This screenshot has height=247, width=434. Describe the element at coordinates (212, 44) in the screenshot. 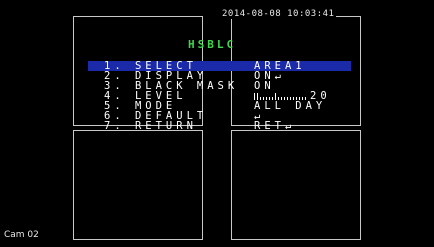

I see `menu-title: HSBLC` at that location.